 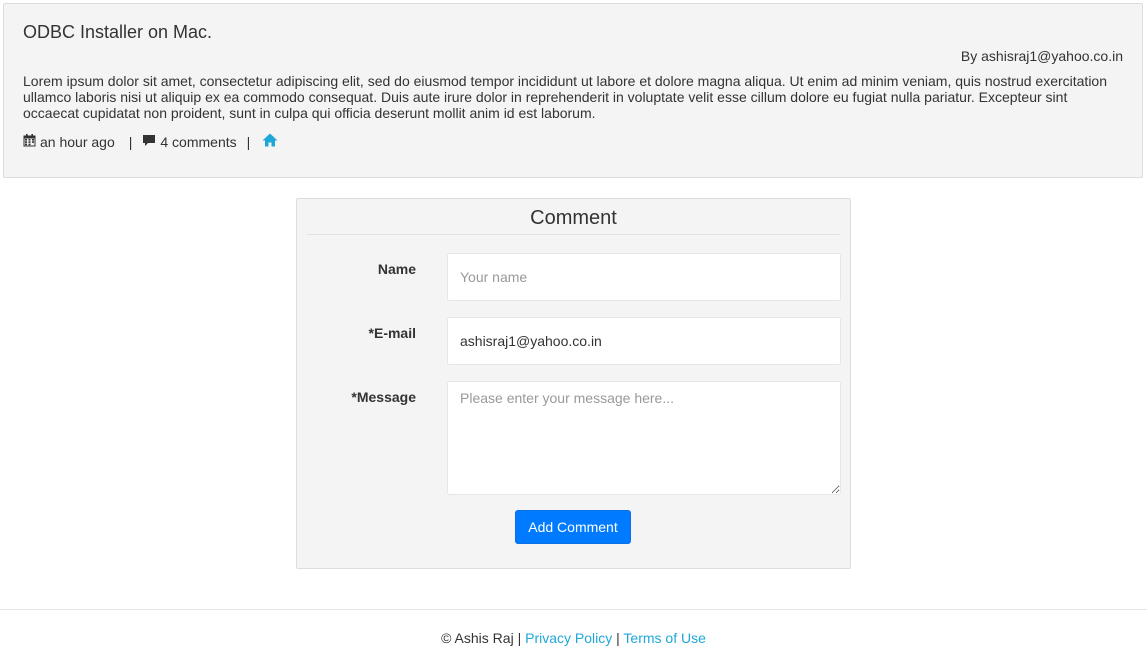 What do you see at coordinates (270, 141) in the screenshot?
I see `home-icon` at bounding box center [270, 141].